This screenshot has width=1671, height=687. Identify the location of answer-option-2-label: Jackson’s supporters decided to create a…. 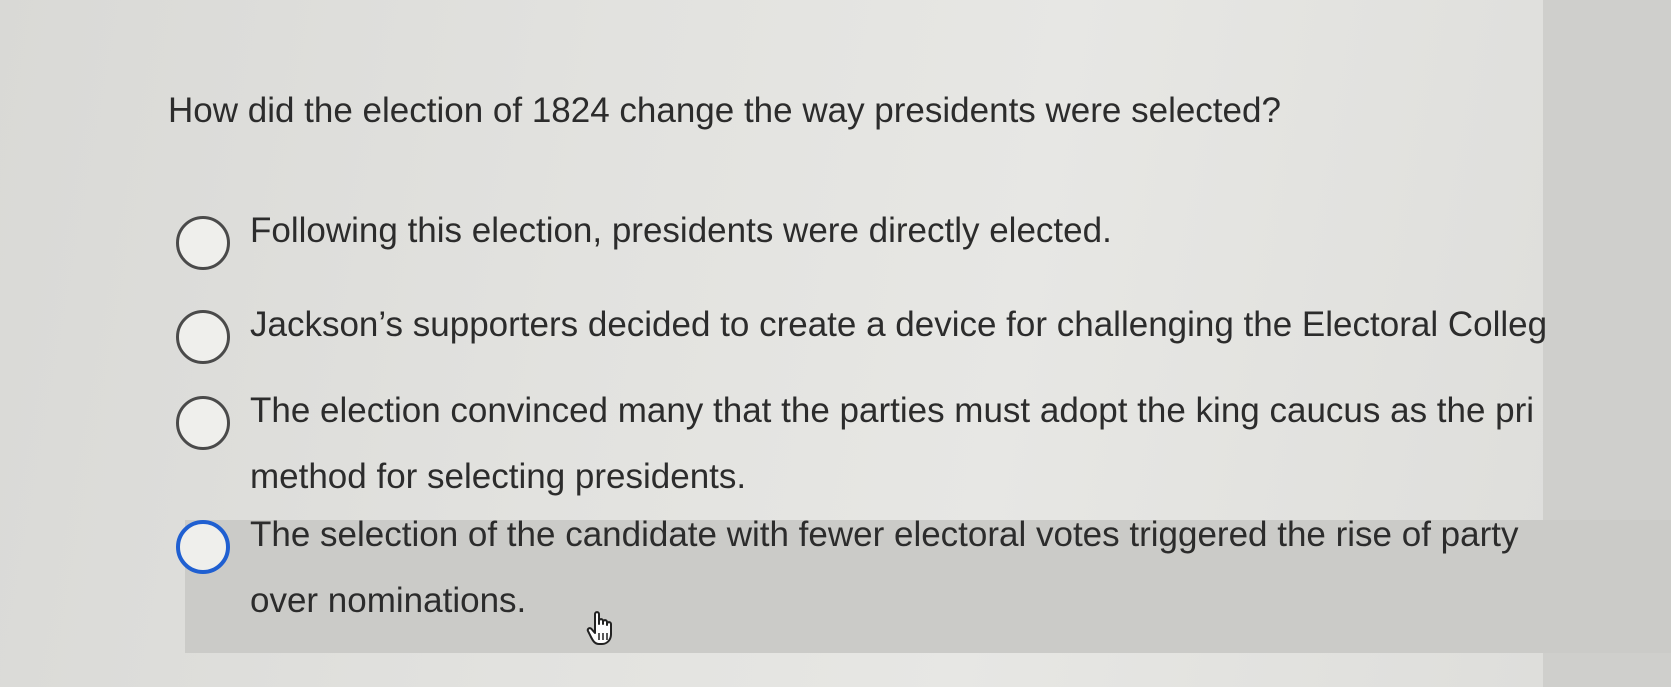
(899, 324).